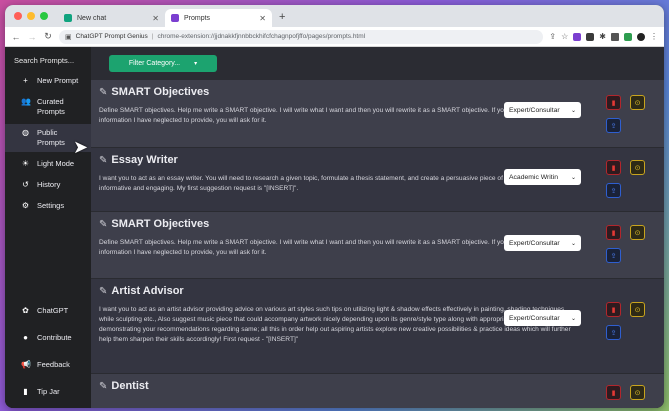  I want to click on zoom-window-button, so click(44, 16).